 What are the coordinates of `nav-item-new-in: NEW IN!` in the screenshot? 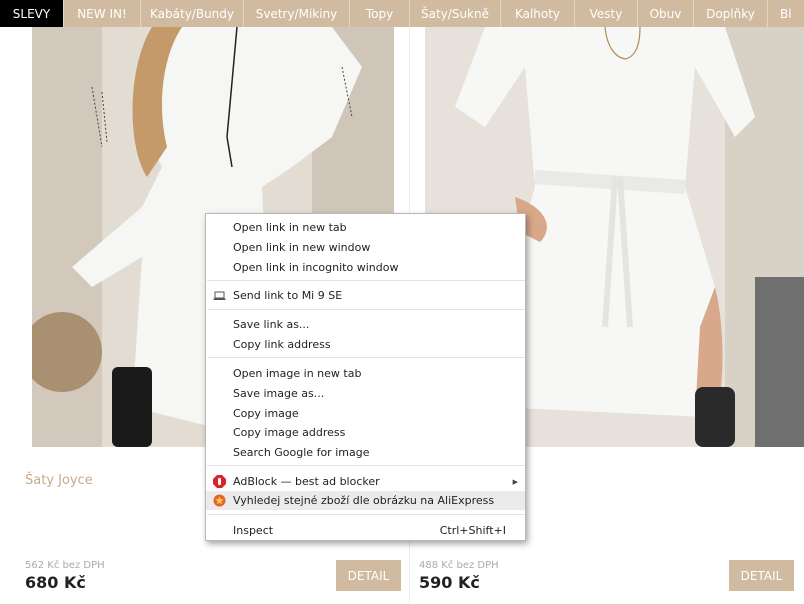 It's located at (102, 13).